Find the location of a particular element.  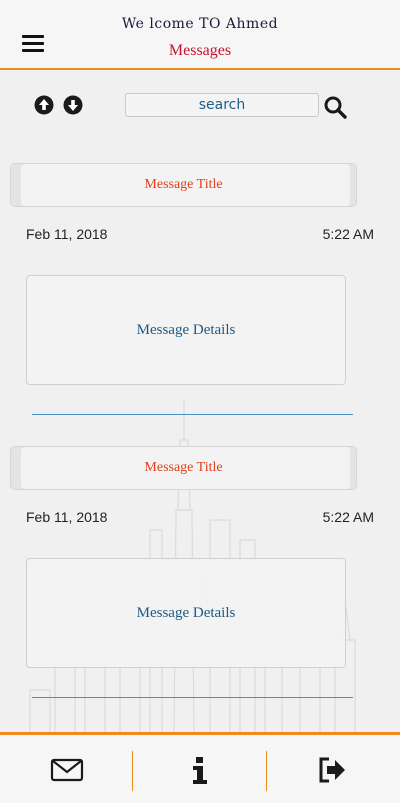

arrow-circle-up-icon is located at coordinates (44, 105).